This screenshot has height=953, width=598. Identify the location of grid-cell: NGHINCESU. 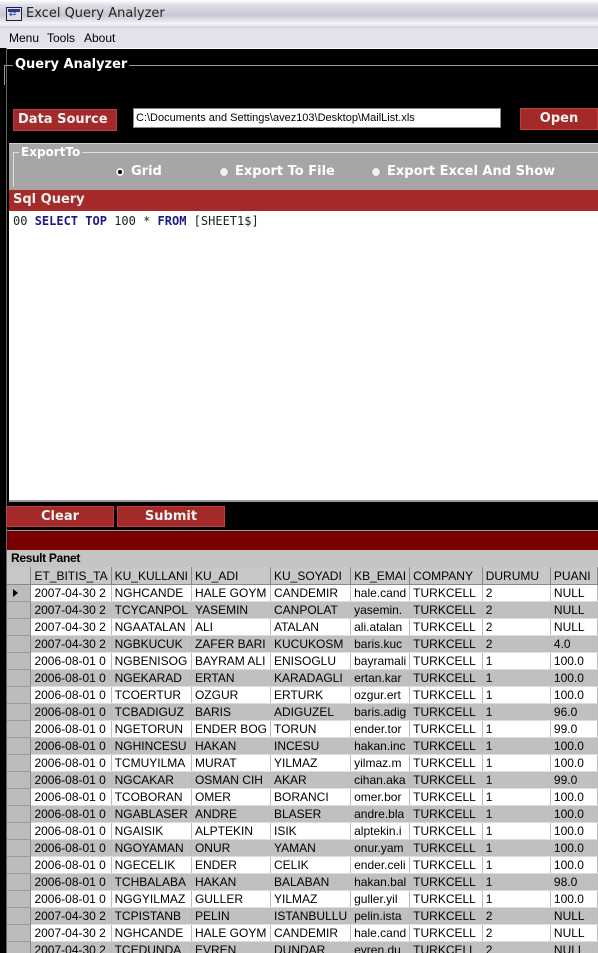
(151, 746).